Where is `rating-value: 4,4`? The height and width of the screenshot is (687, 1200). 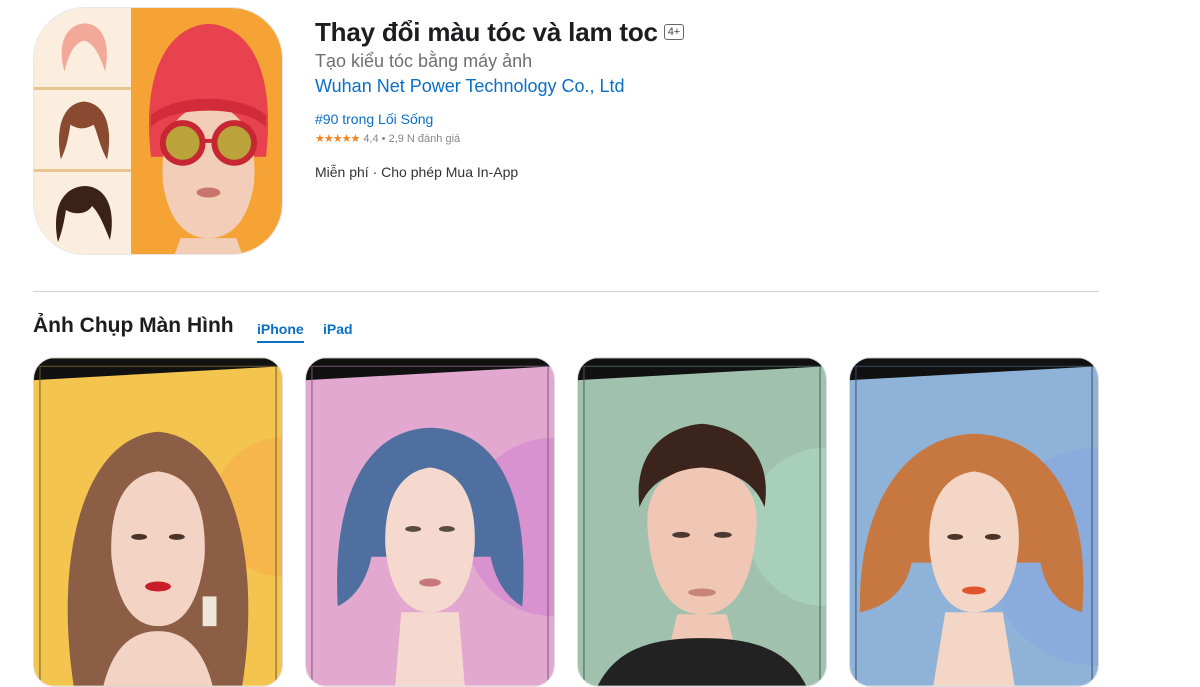
rating-value: 4,4 is located at coordinates (371, 139).